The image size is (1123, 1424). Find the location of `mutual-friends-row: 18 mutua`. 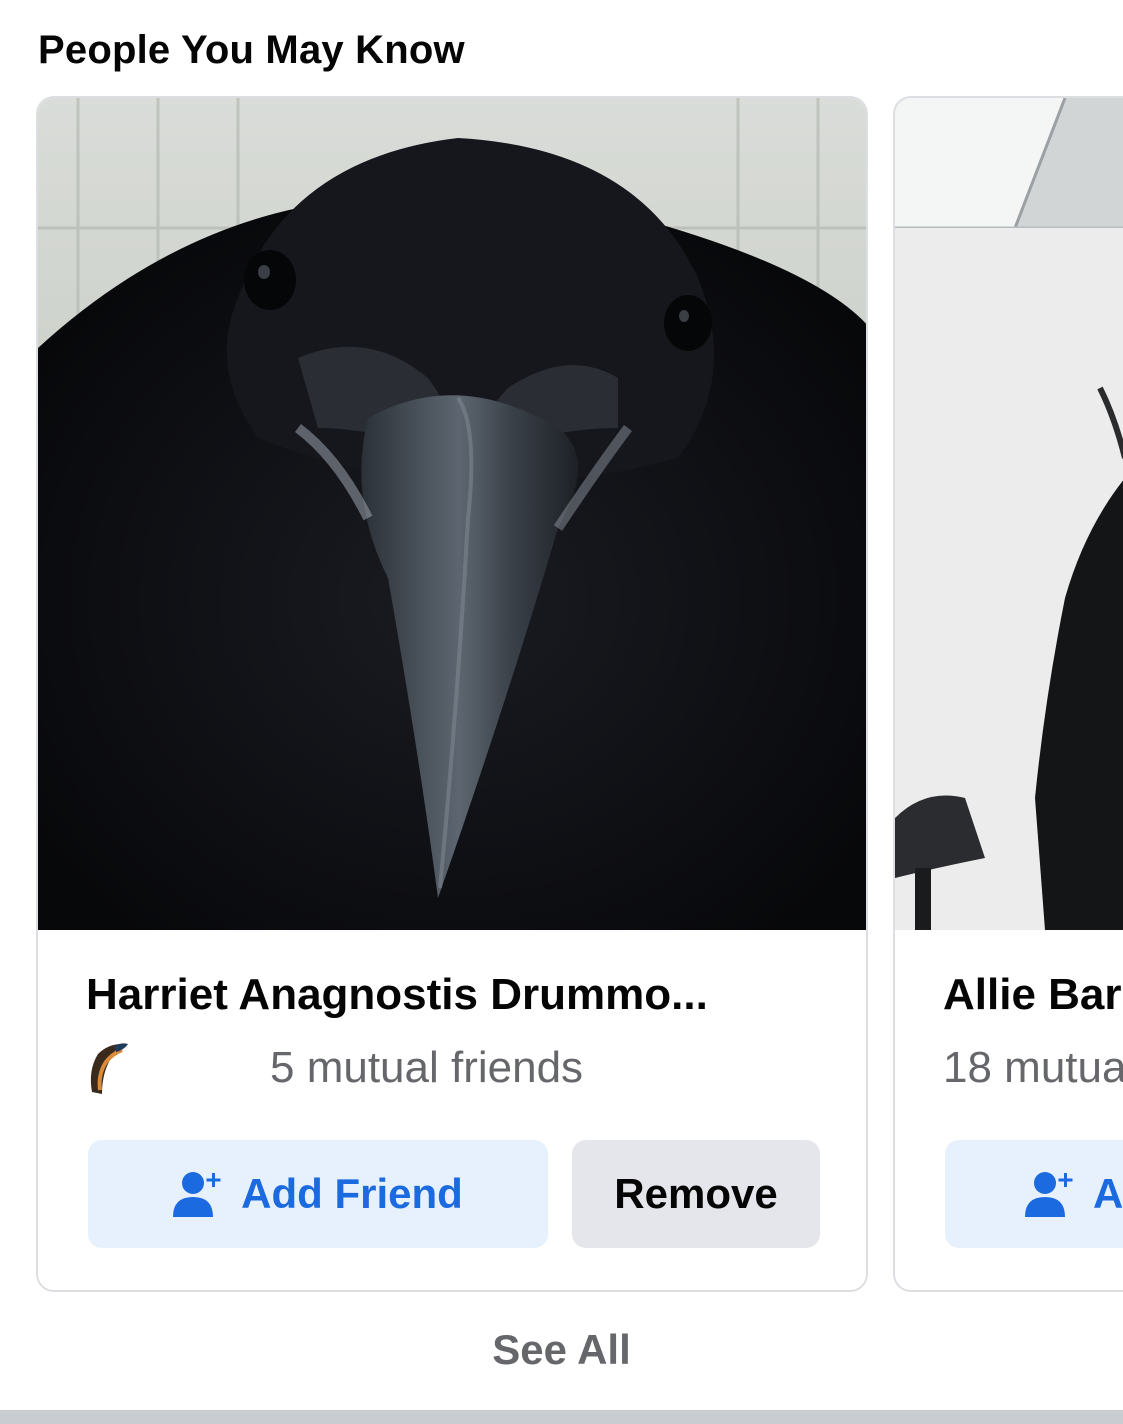

mutual-friends-row: 18 mutua is located at coordinates (1033, 1068).